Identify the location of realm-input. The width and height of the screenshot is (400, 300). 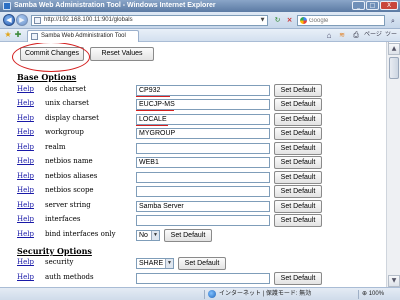
(203, 148).